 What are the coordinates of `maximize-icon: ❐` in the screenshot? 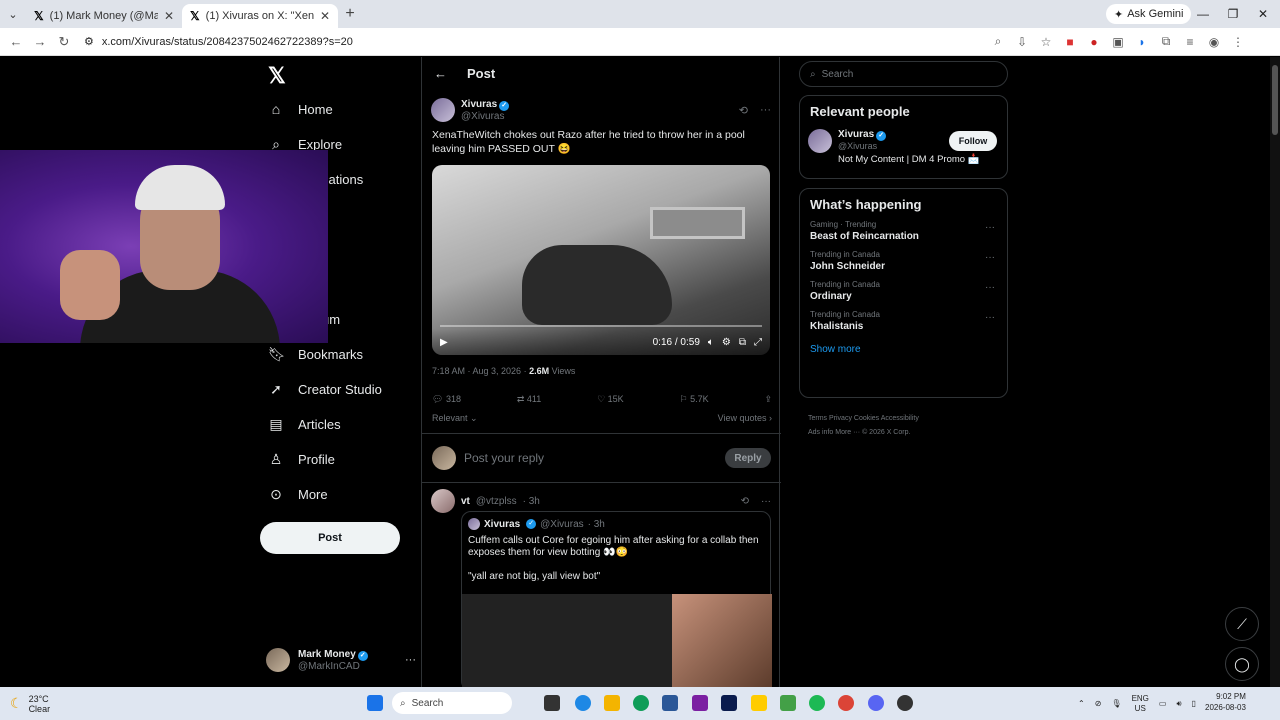 It's located at (1233, 14).